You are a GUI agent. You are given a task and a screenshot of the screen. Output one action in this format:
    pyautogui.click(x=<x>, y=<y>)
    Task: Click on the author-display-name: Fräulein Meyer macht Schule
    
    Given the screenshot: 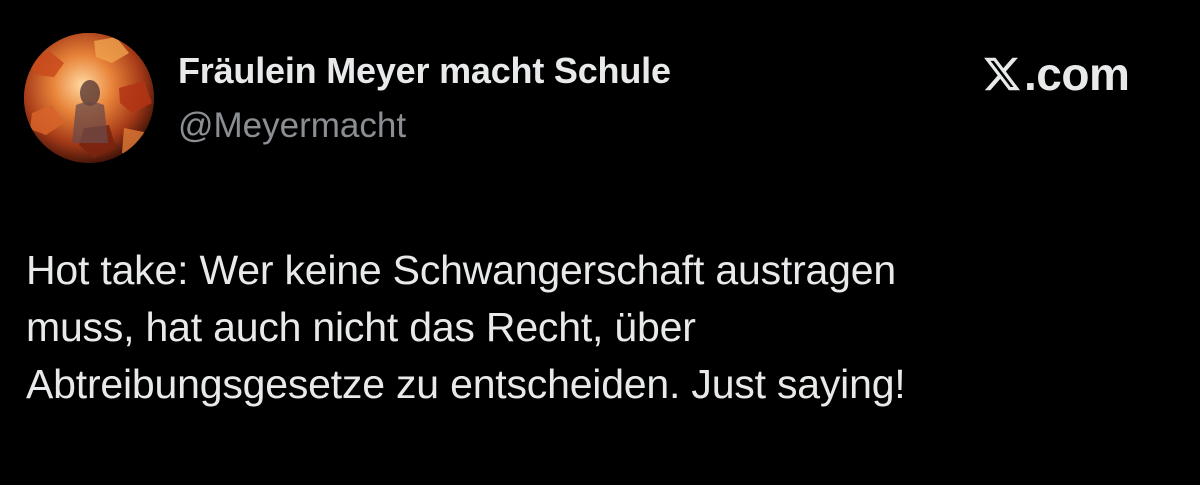 What is the action you would take?
    pyautogui.click(x=424, y=71)
    